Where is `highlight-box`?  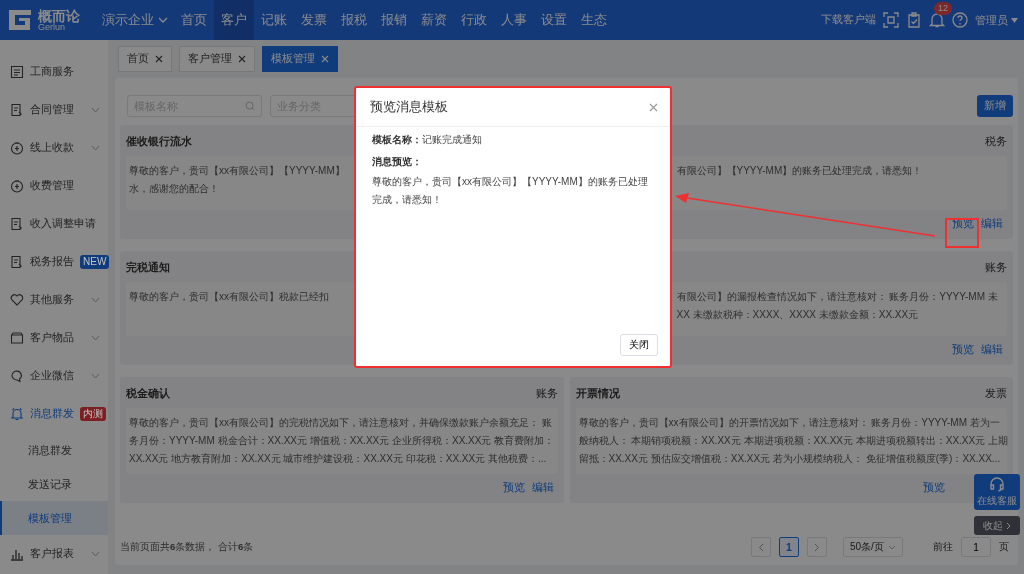
highlight-box is located at coordinates (962, 233).